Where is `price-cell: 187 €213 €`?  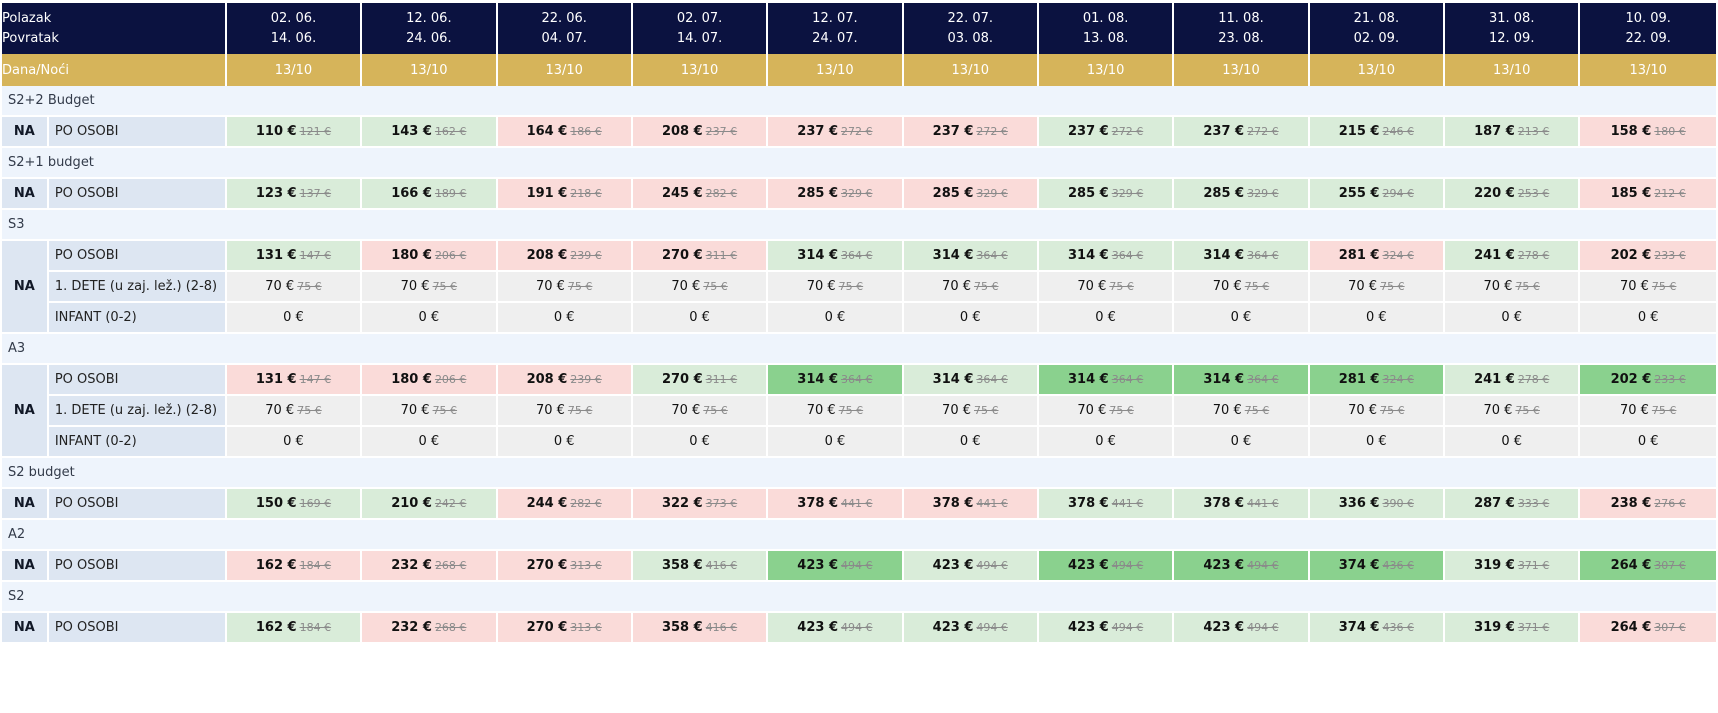
price-cell: 187 €213 € is located at coordinates (1512, 132).